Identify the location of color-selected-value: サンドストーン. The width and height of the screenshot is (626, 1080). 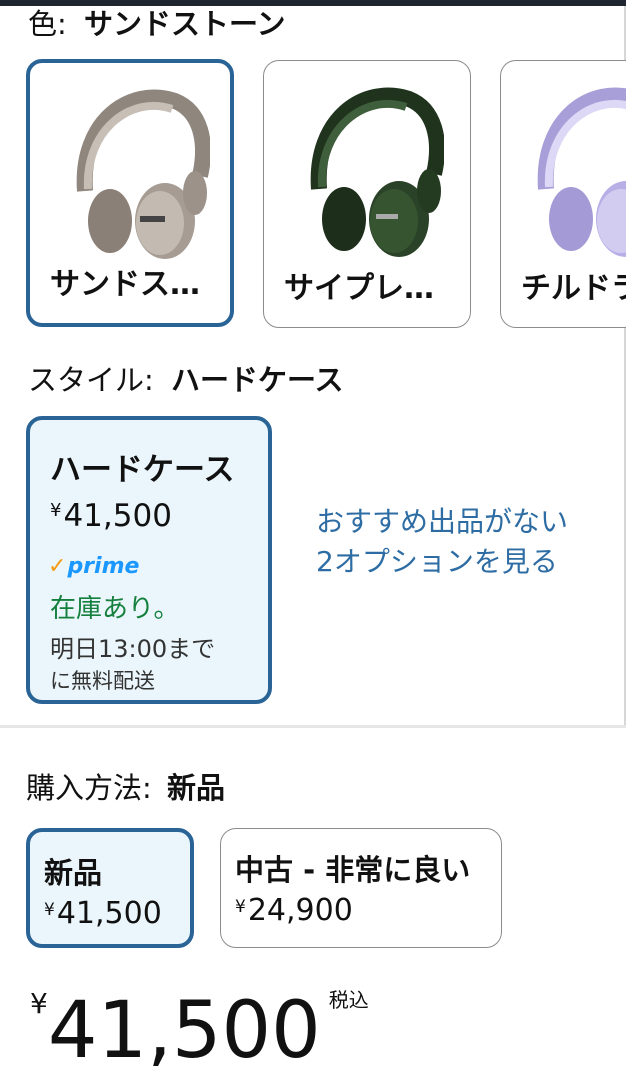
(185, 24).